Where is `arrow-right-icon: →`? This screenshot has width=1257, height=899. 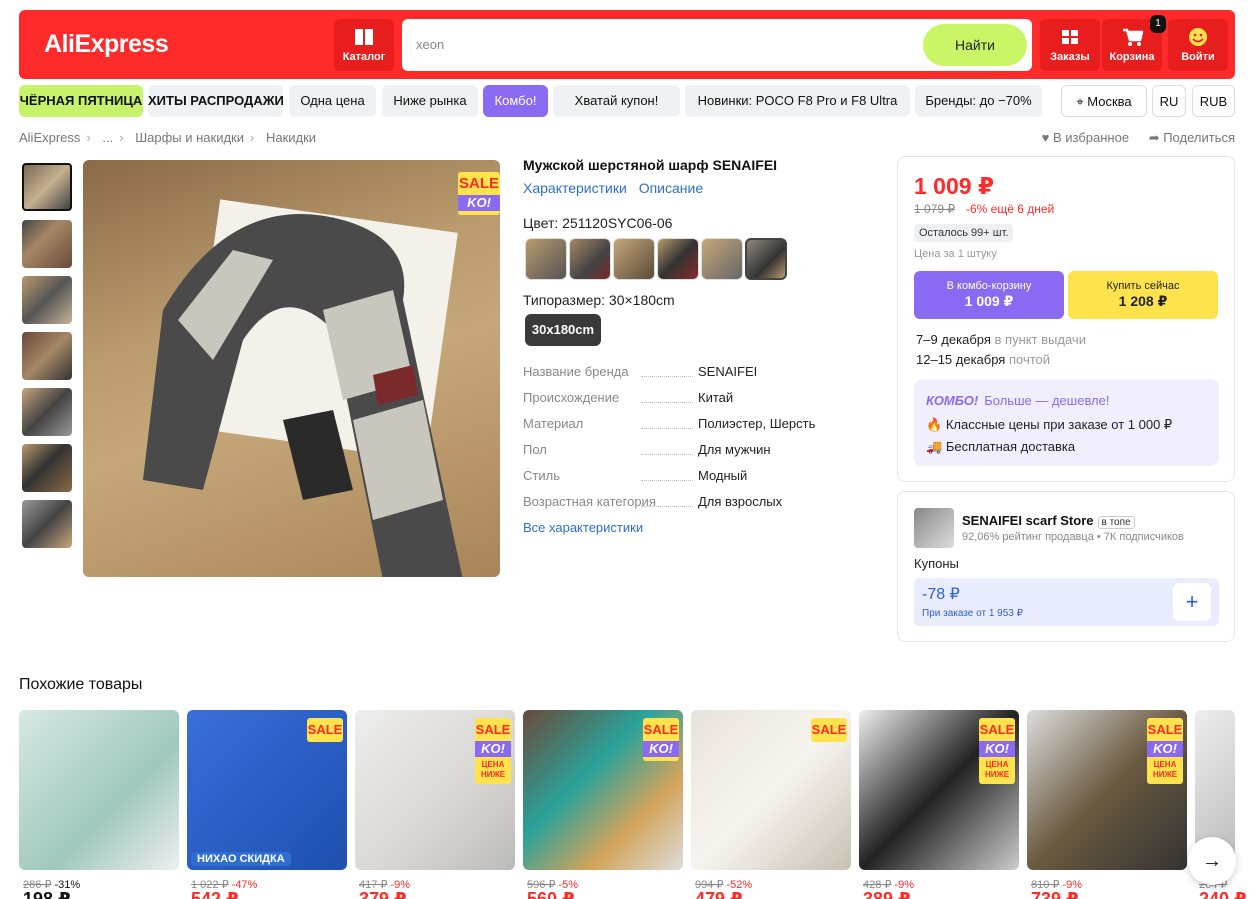 arrow-right-icon: → is located at coordinates (1212, 861).